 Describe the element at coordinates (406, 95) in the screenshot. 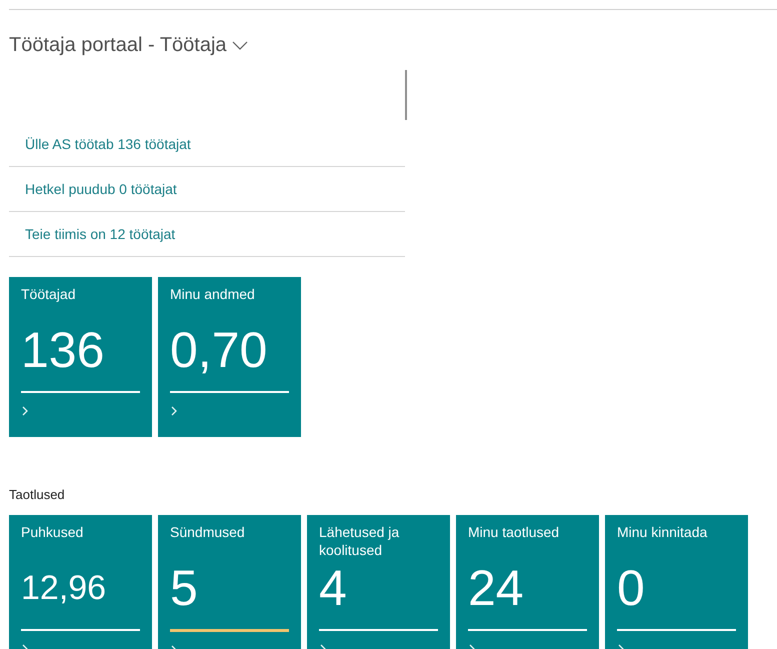

I see `scrollbar` at that location.